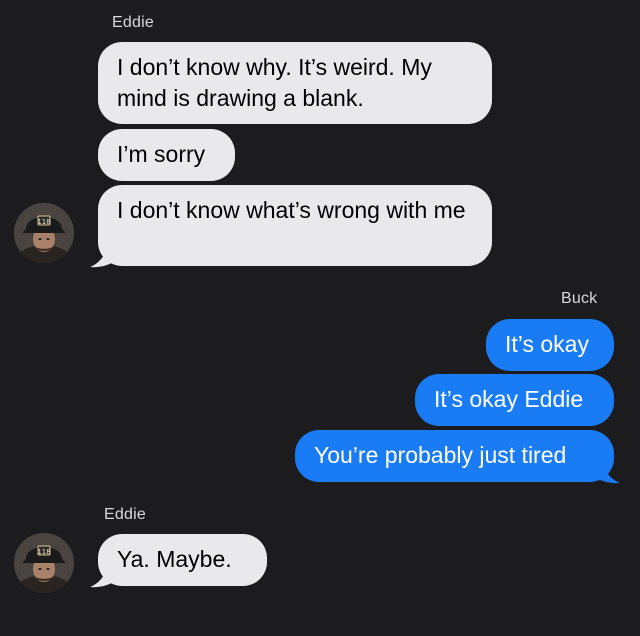 Image resolution: width=640 pixels, height=636 pixels. I want to click on sent-message-bubble: It’s okay Eddie, so click(514, 400).